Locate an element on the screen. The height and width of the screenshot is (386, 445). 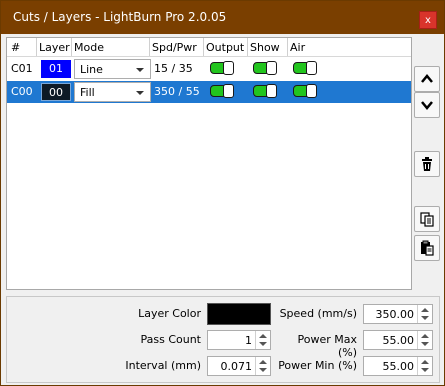
speed-label: Speed (mm/s) is located at coordinates (318, 313).